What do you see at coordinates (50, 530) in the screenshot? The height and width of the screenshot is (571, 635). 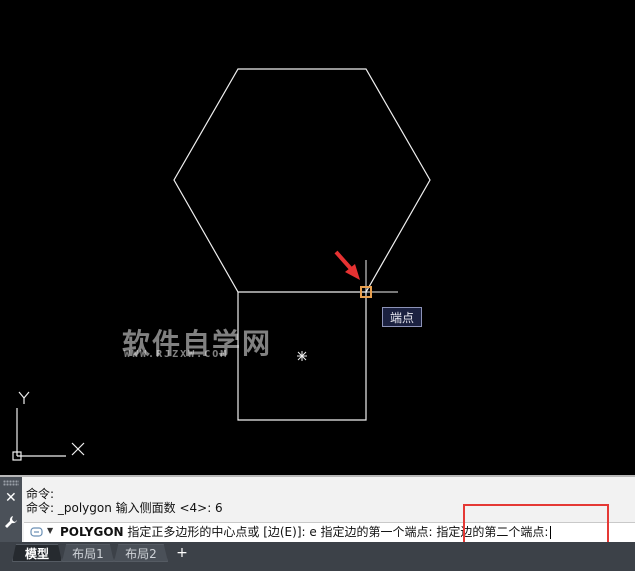 I see `recent-commands-dropdown-icon: ▼` at bounding box center [50, 530].